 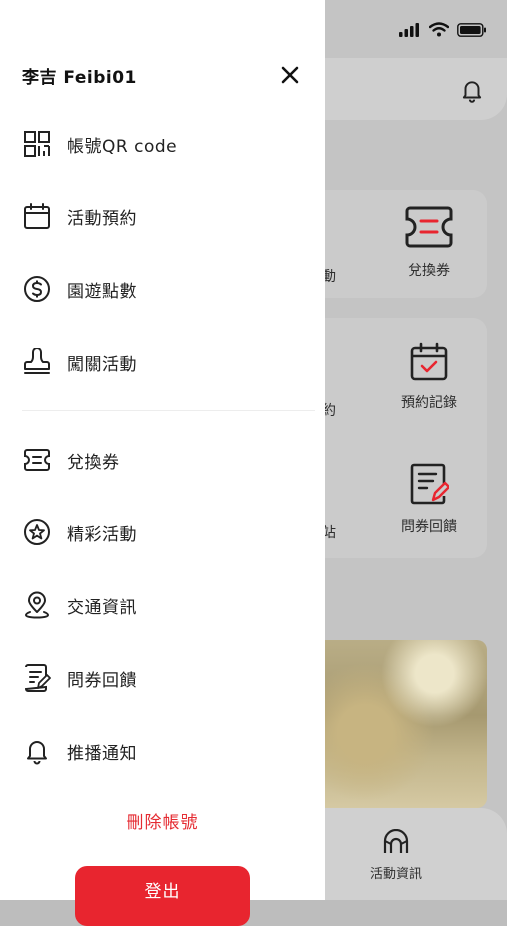 What do you see at coordinates (471, 29) in the screenshot?
I see `battery-icon` at bounding box center [471, 29].